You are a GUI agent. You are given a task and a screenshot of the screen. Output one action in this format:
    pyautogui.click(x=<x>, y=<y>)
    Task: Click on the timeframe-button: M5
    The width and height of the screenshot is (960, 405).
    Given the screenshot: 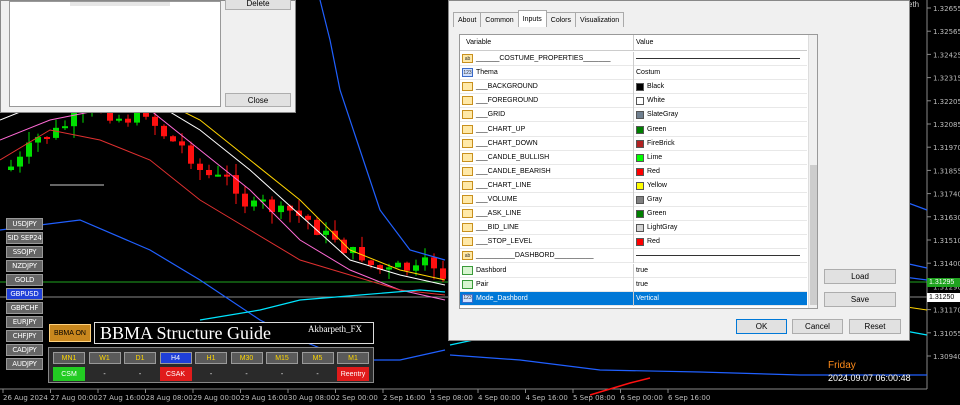 What is the action you would take?
    pyautogui.click(x=317, y=358)
    